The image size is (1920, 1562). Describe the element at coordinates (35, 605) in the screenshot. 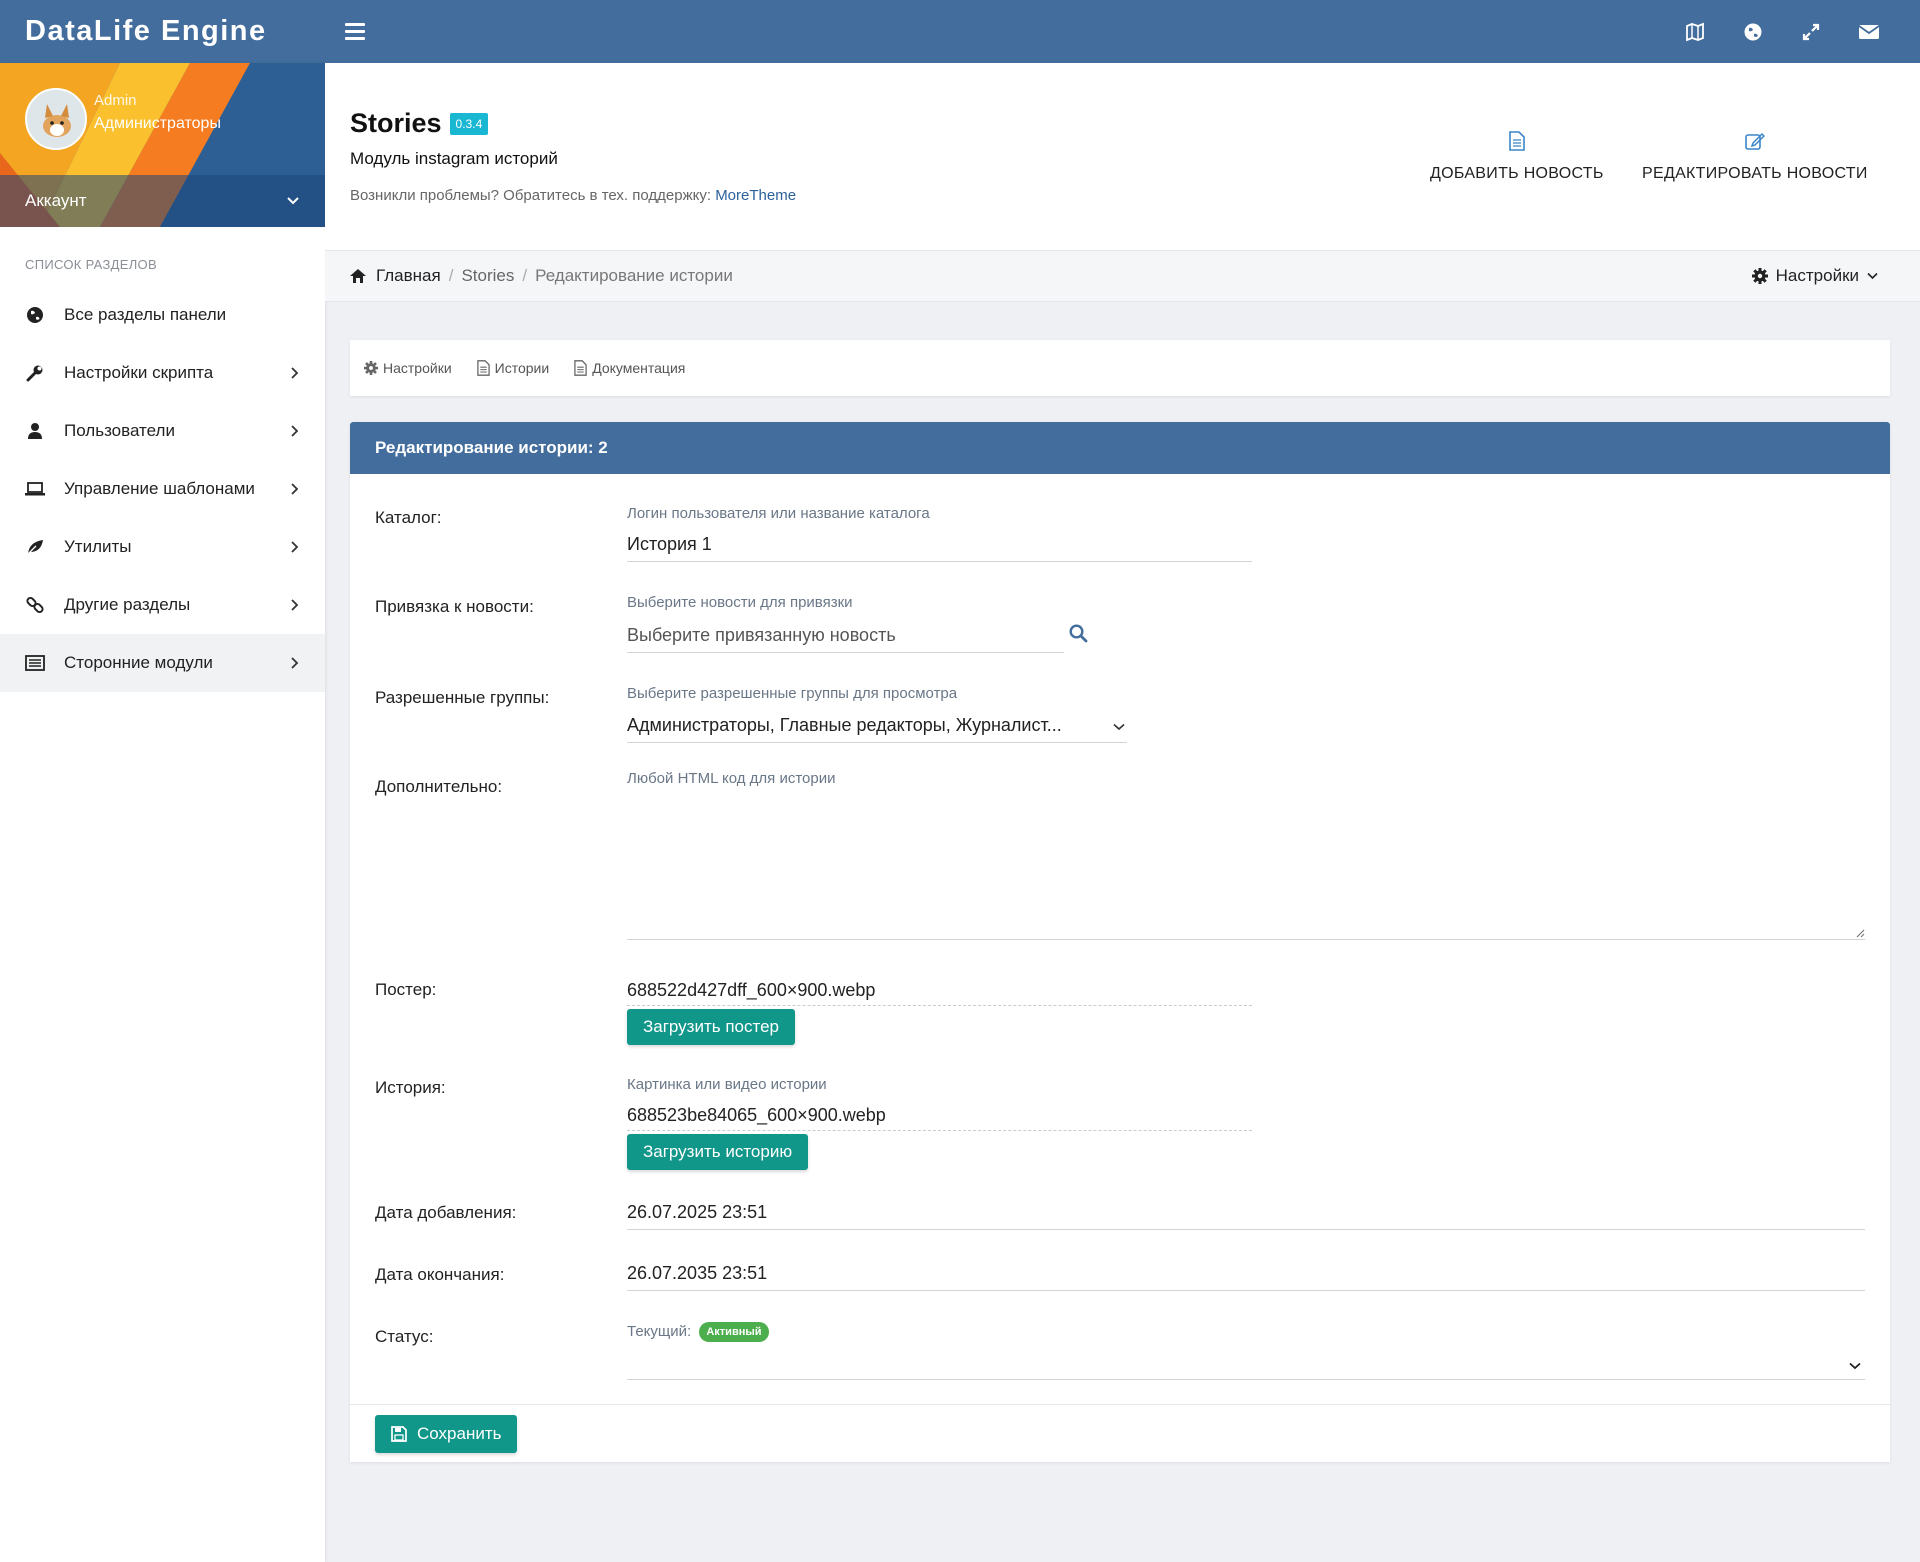

I see `link-icon` at that location.